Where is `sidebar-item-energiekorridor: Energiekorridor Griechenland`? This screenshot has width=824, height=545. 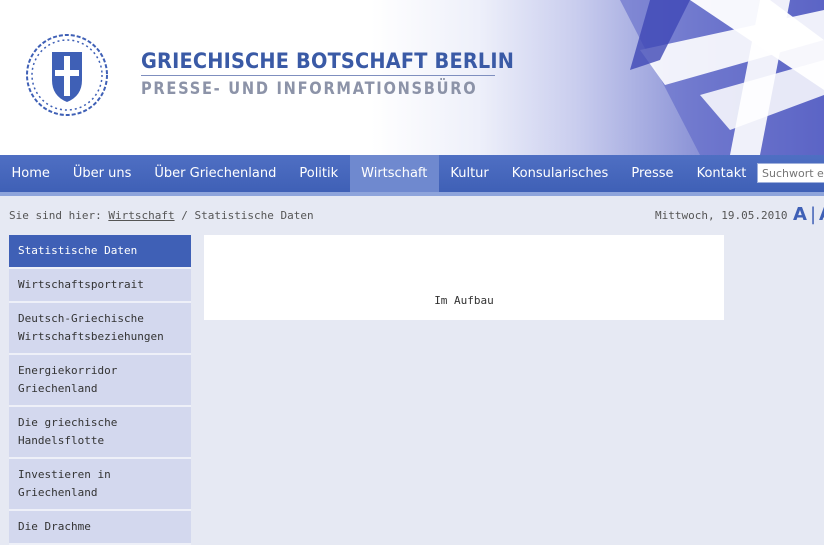
sidebar-item-energiekorridor: Energiekorridor Griechenland is located at coordinates (100, 381).